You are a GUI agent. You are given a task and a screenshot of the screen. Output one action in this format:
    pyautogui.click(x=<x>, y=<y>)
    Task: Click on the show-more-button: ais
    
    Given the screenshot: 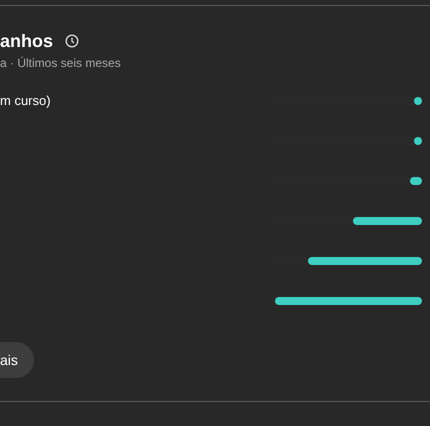 What is the action you would take?
    pyautogui.click(x=17, y=360)
    